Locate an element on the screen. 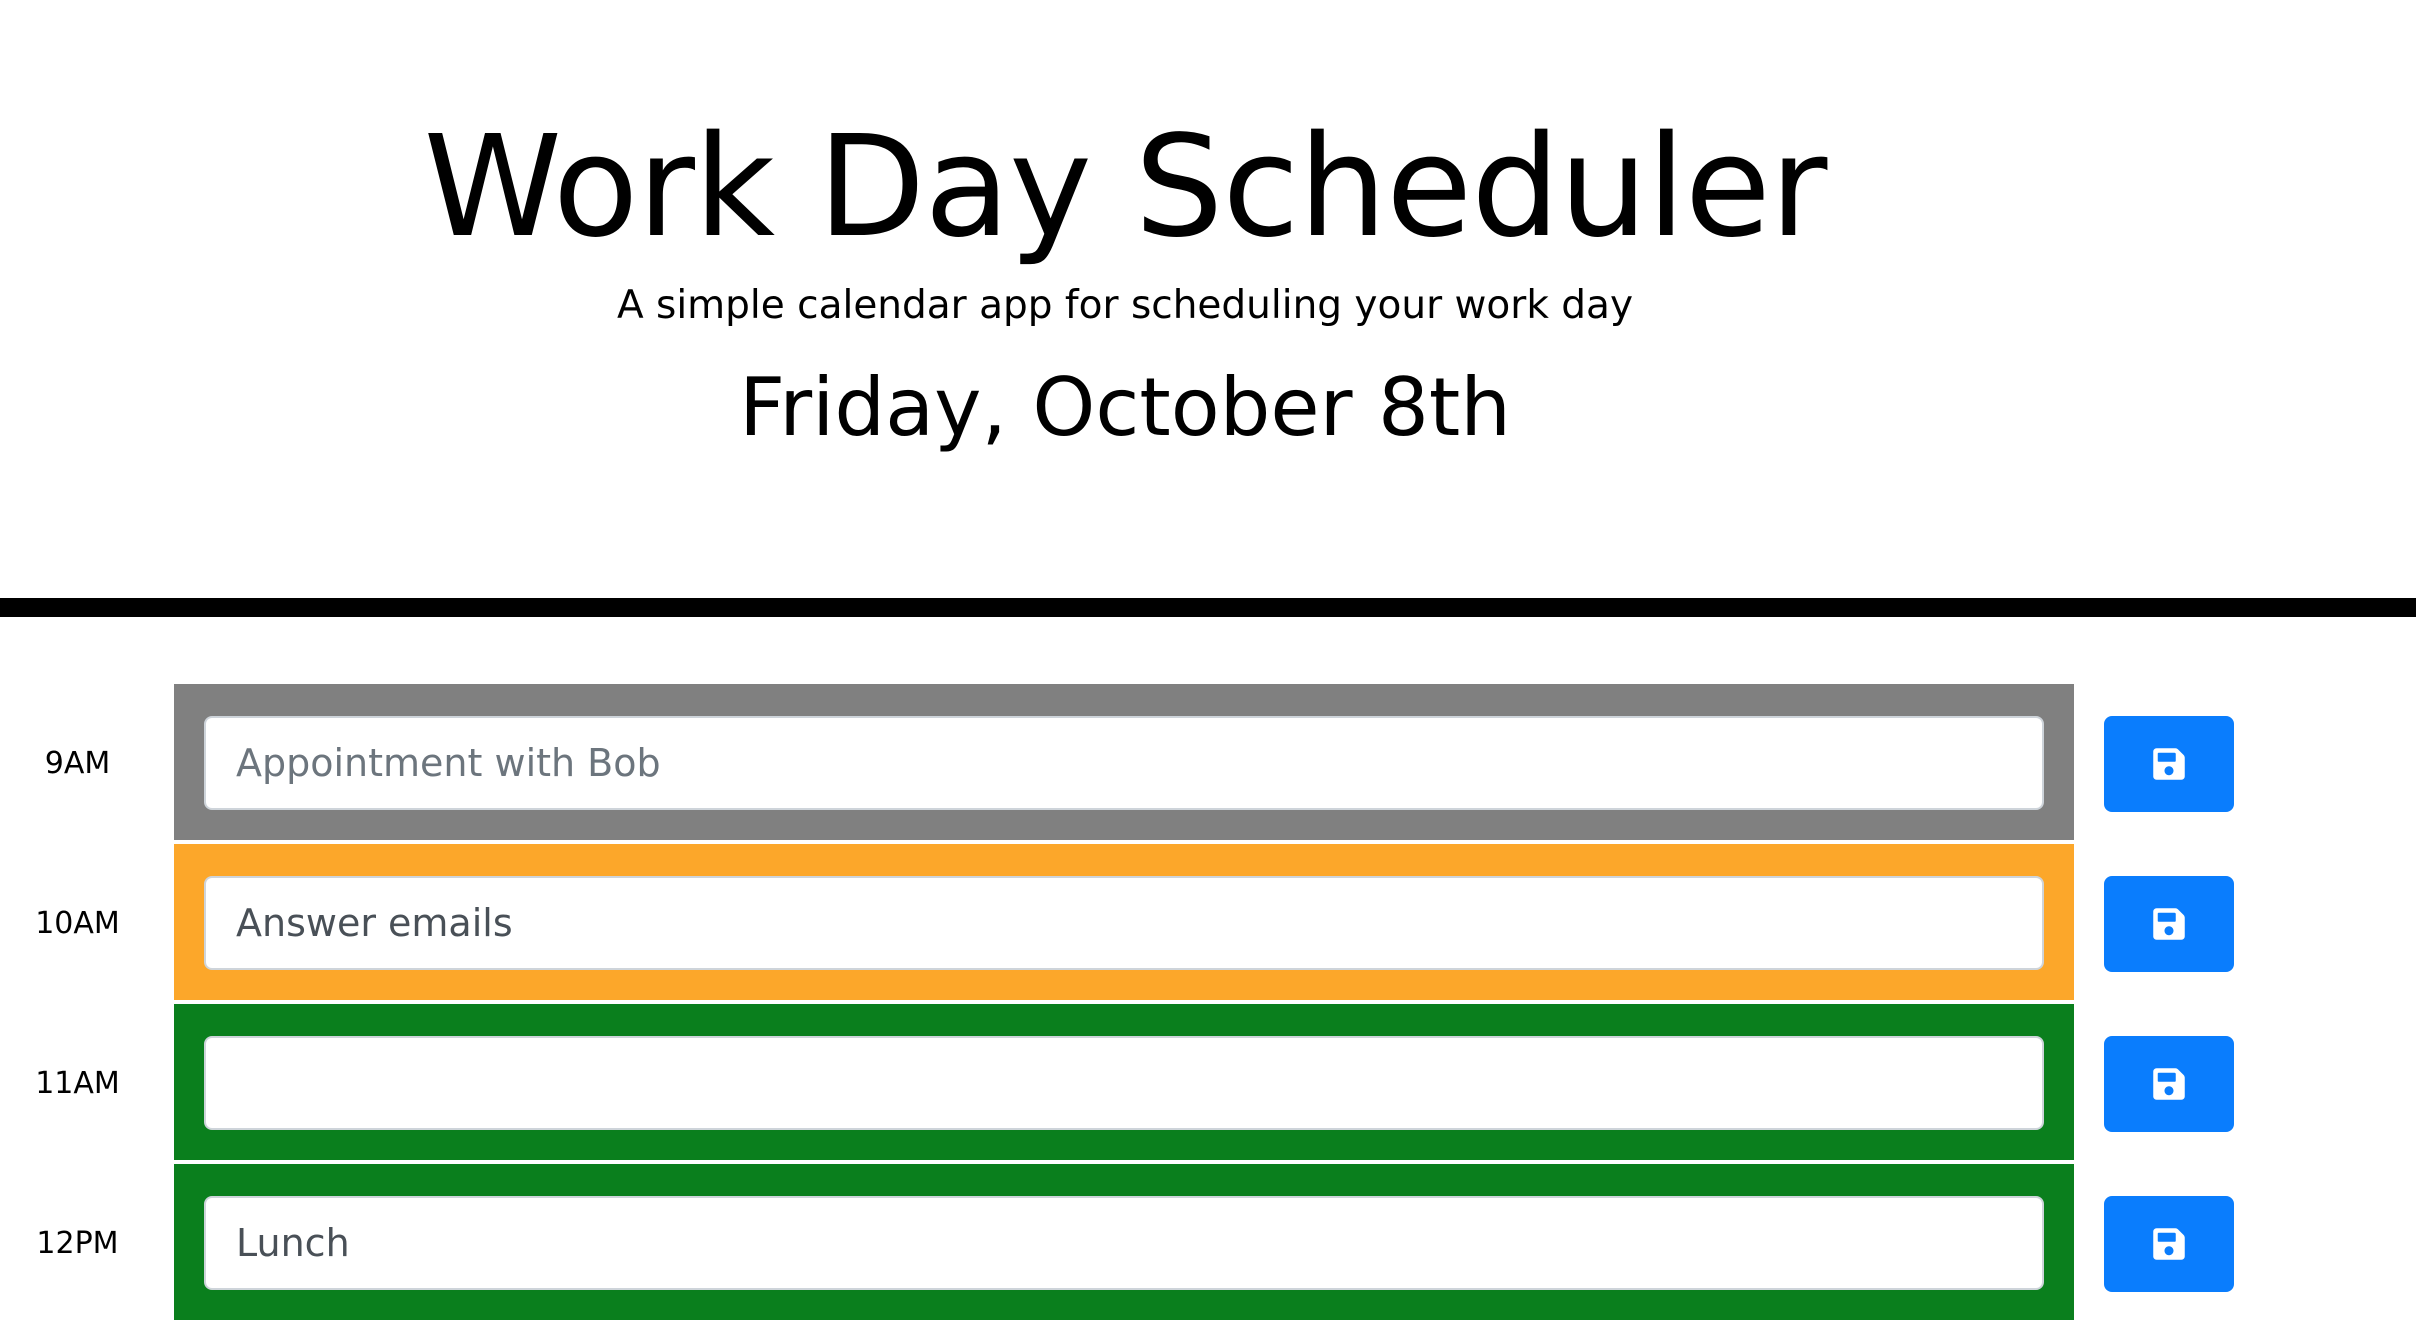  time-block-9am: 9AM is located at coordinates (1208, 763).